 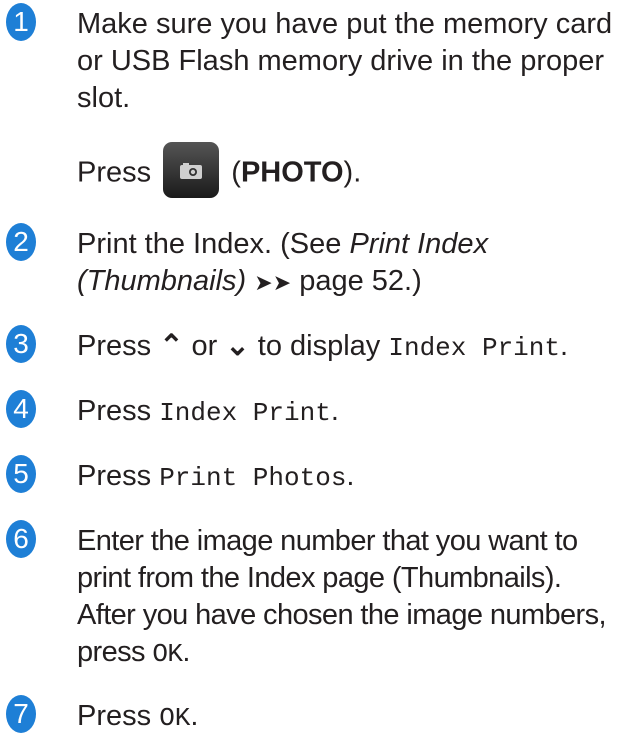 I want to click on down-arrow-icon: ⌄, so click(x=237, y=346).